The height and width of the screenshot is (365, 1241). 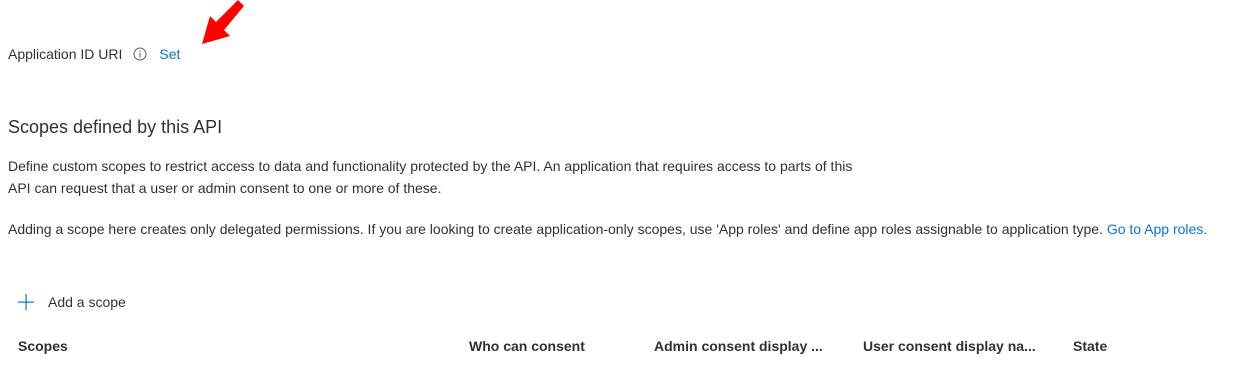 I want to click on column-header-who-can-consent: Who can consent, so click(x=527, y=346).